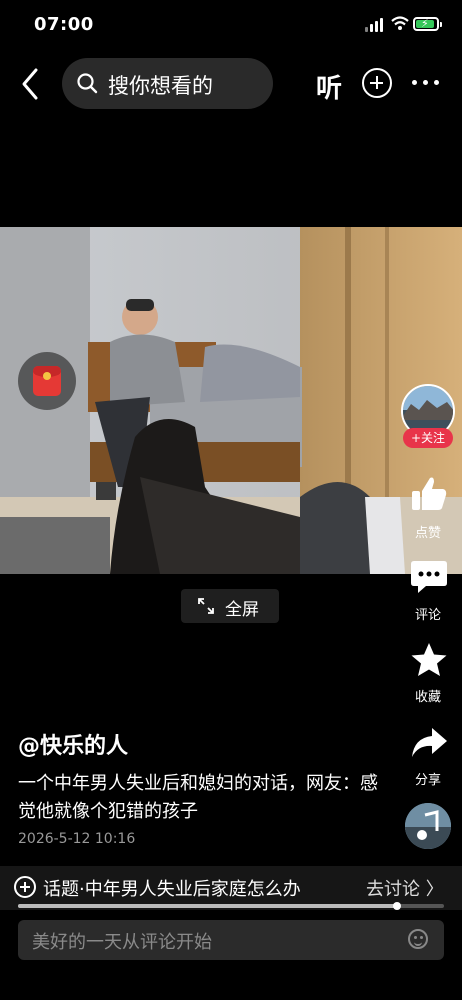 The height and width of the screenshot is (1000, 462). Describe the element at coordinates (231, 940) in the screenshot. I see `comment-input: 美好的一天从评论开始` at that location.